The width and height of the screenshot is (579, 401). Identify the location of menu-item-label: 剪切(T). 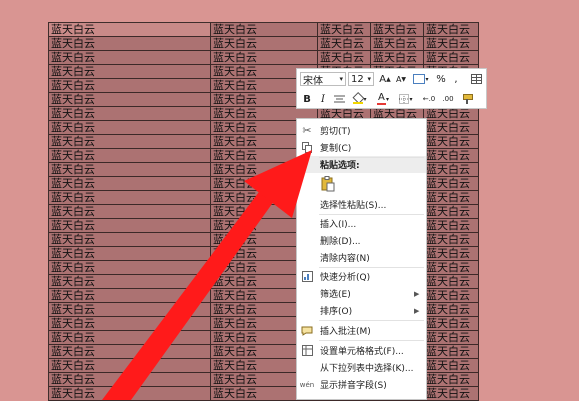
(335, 132).